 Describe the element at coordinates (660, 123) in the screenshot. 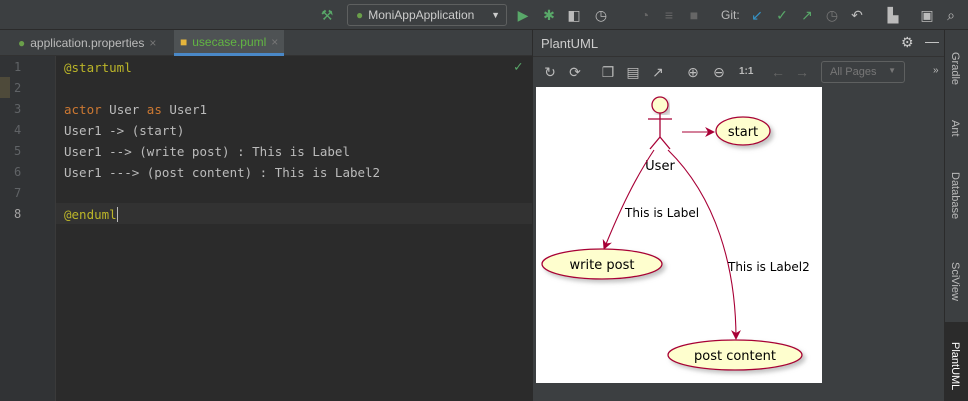

I see `actor-icon` at that location.